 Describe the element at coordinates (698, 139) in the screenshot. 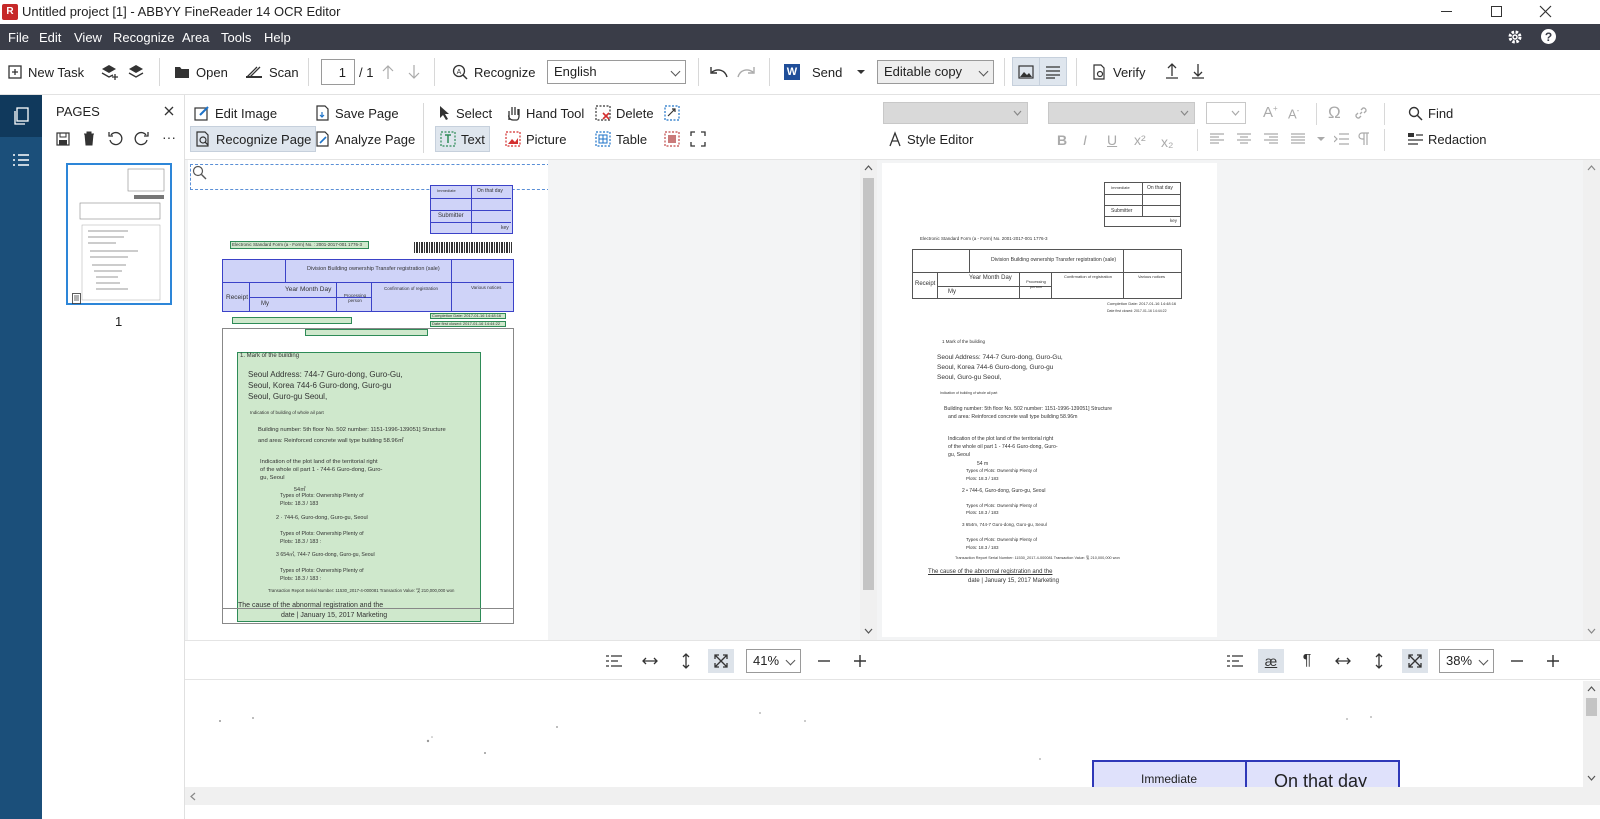

I see `barcode-area-icon` at that location.